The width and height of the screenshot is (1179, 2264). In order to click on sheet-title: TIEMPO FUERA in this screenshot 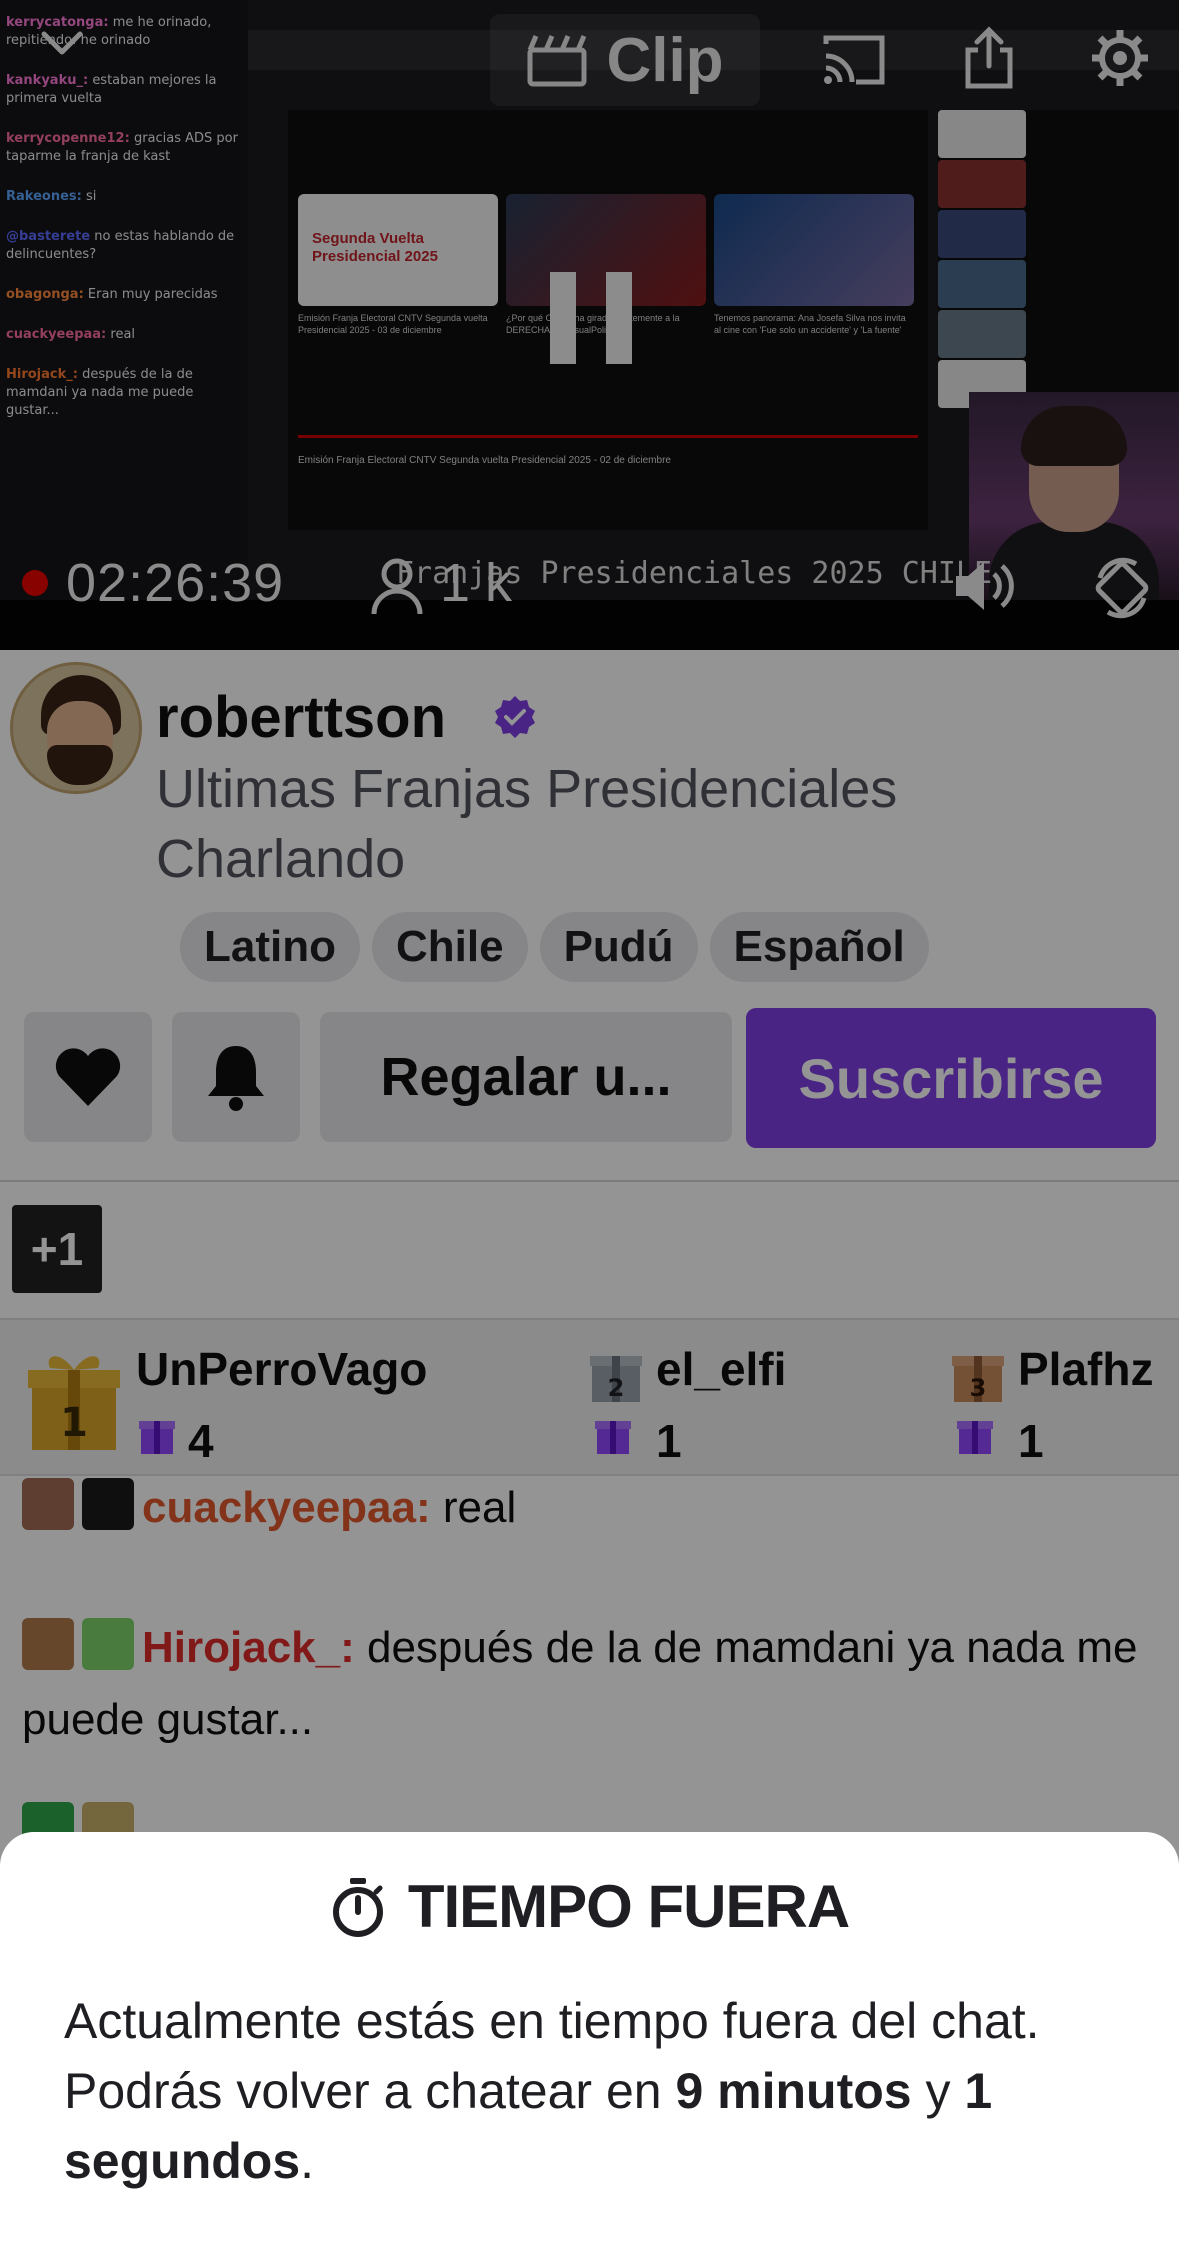, I will do `click(628, 1906)`.